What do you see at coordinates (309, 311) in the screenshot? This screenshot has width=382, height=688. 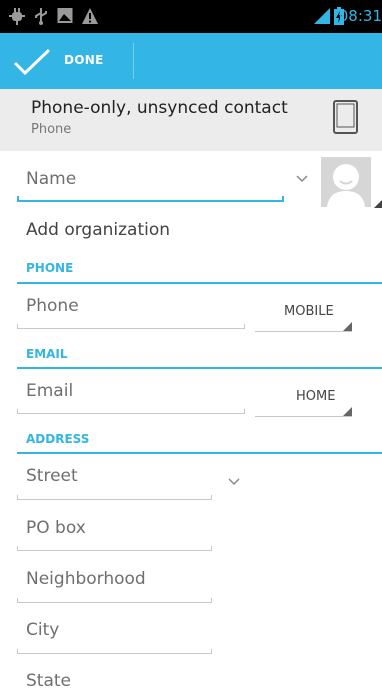 I see `phone-type-spinner: MOBILE` at bounding box center [309, 311].